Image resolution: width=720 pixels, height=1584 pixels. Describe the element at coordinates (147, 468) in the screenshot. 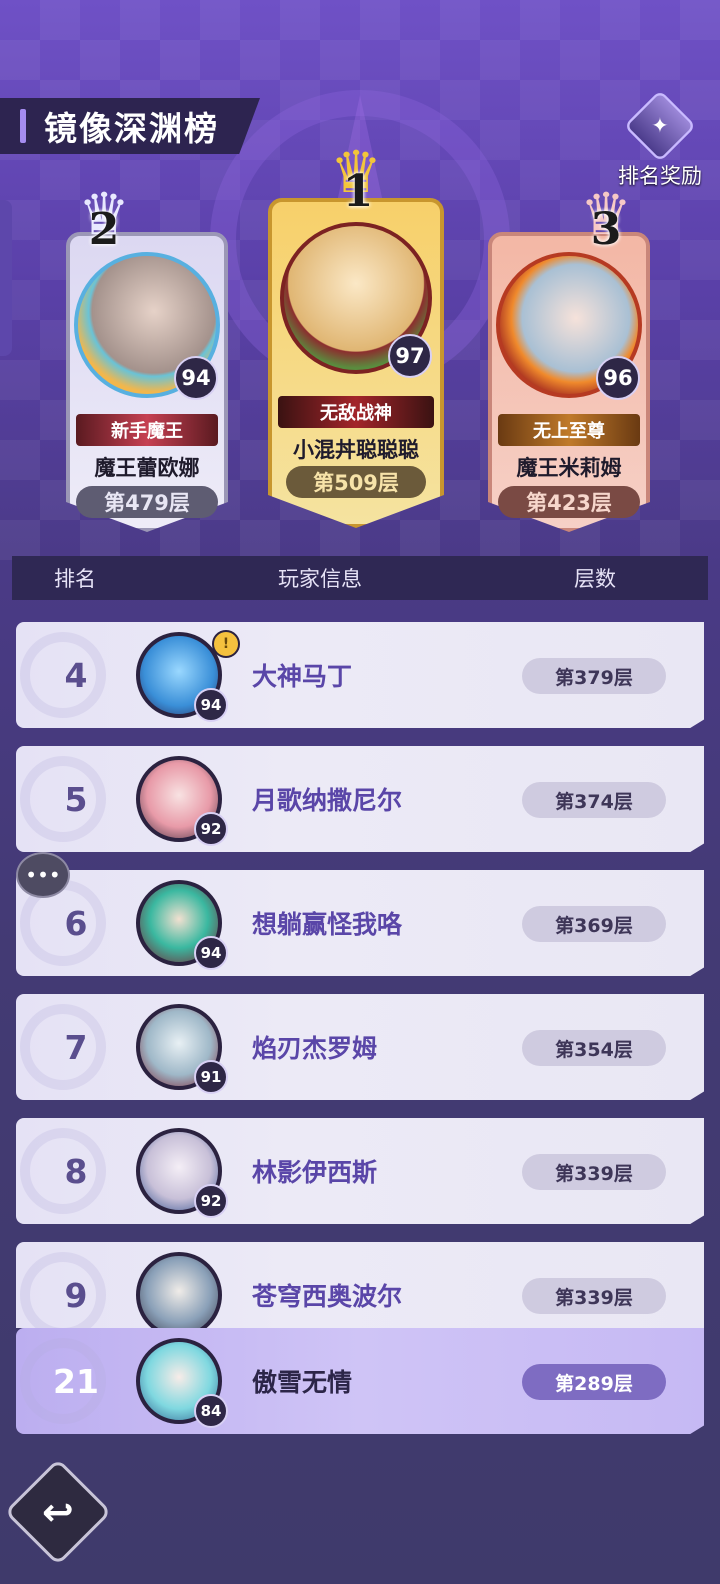

I see `player-name: 魔王蕾欧娜` at that location.